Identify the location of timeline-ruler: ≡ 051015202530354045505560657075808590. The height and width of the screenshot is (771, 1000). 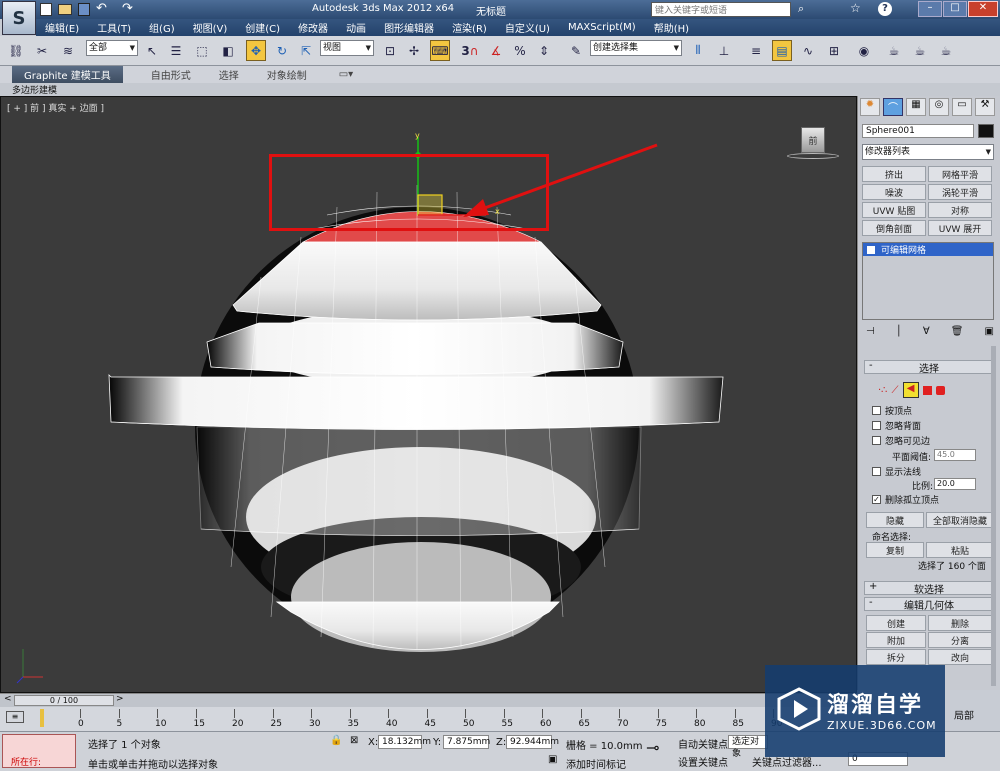
(430, 719).